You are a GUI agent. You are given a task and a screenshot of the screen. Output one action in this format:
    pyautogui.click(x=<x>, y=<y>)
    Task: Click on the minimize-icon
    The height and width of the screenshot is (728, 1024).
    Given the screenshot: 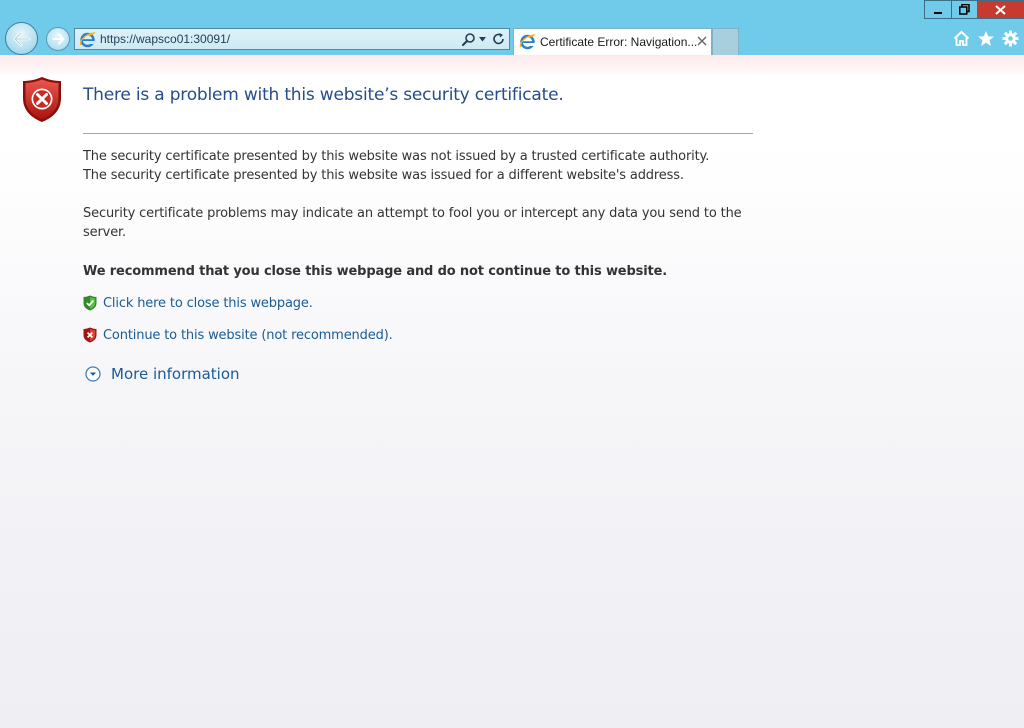 What is the action you would take?
    pyautogui.click(x=938, y=12)
    